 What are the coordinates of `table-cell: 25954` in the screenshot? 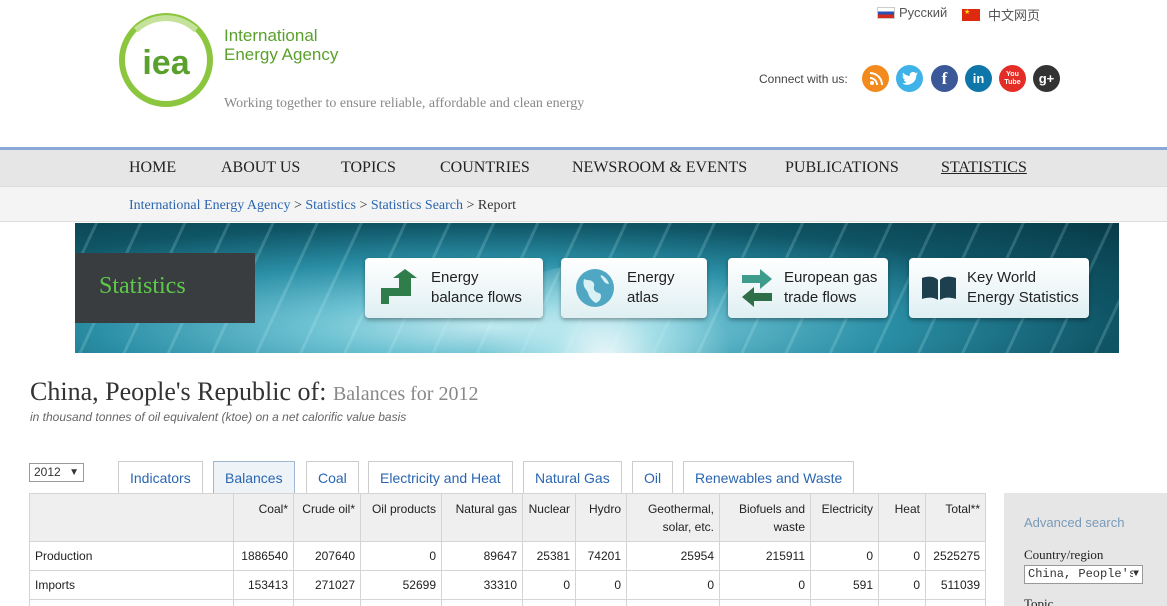 It's located at (673, 556).